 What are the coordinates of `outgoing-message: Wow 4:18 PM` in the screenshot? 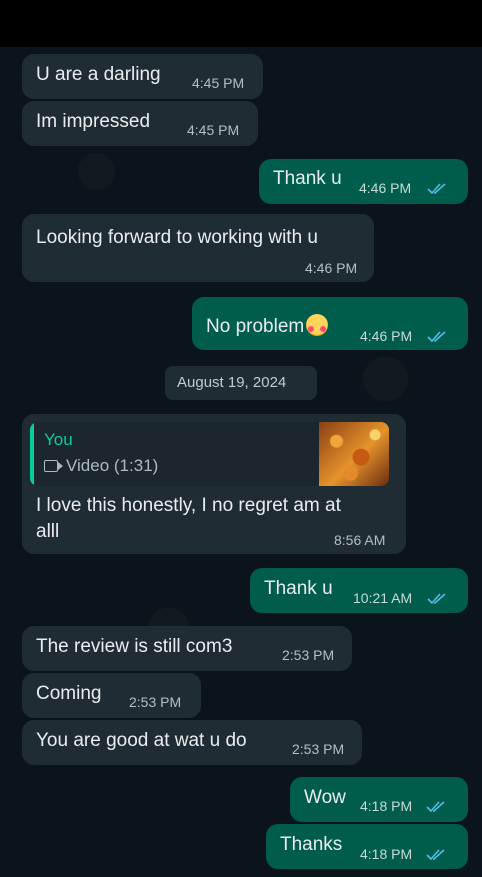 It's located at (379, 799).